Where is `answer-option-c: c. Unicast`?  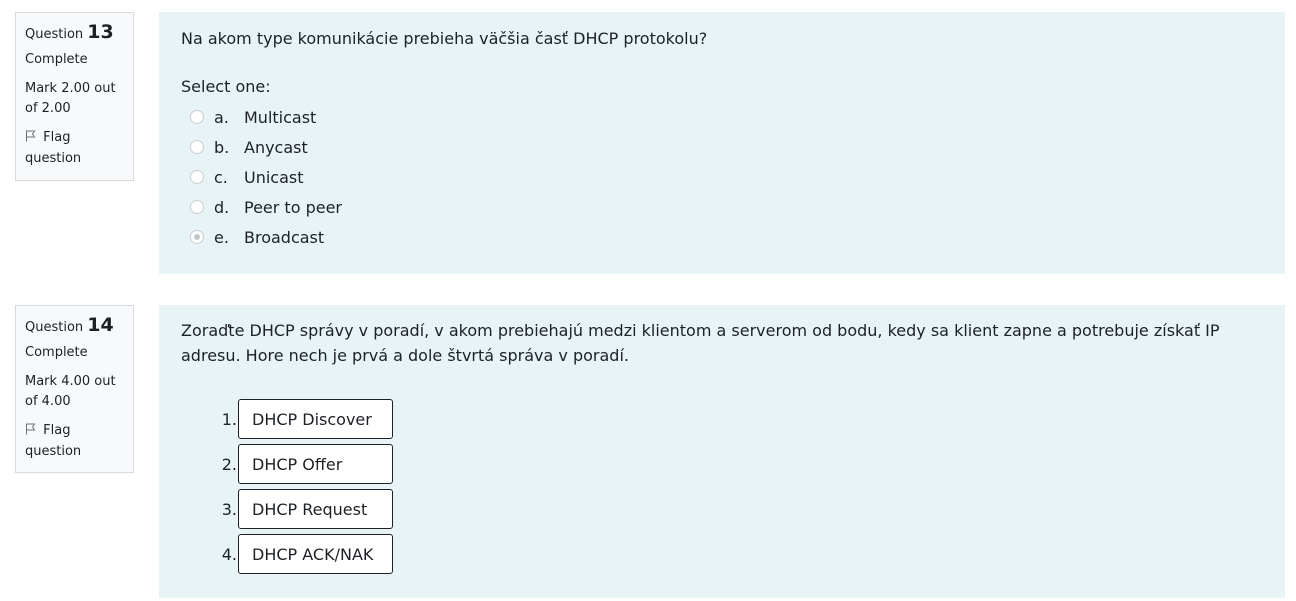 answer-option-c: c. Unicast is located at coordinates (723, 177).